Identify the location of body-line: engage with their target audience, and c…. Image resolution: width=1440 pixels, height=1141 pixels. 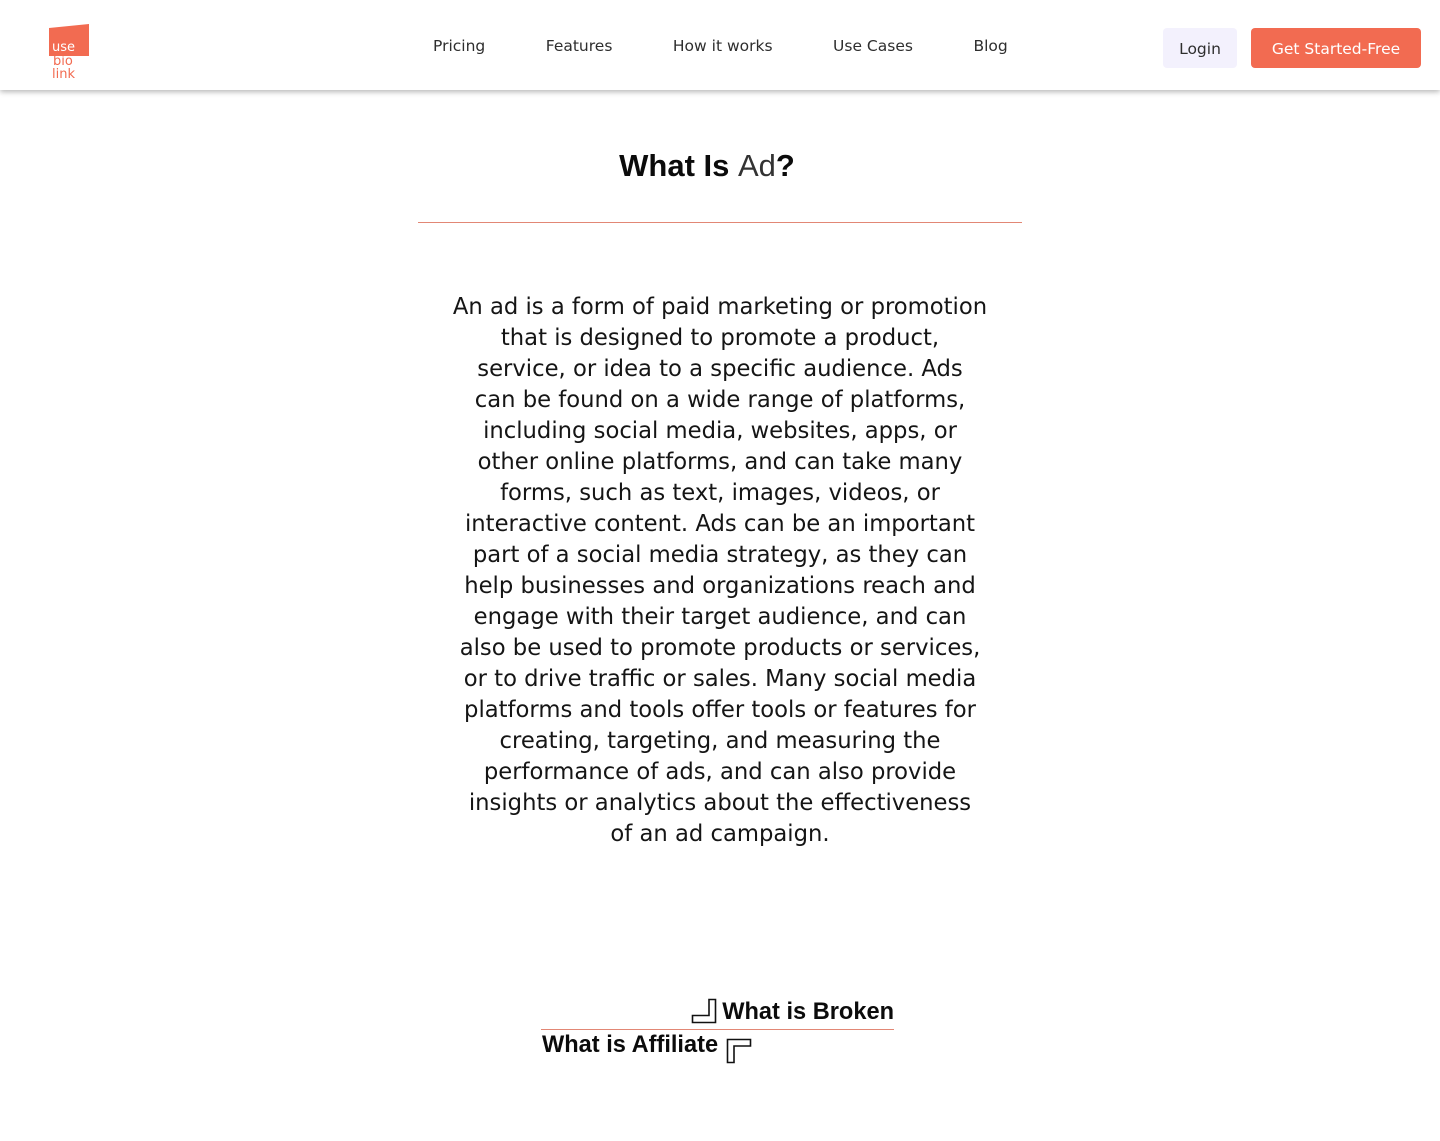
(720, 617).